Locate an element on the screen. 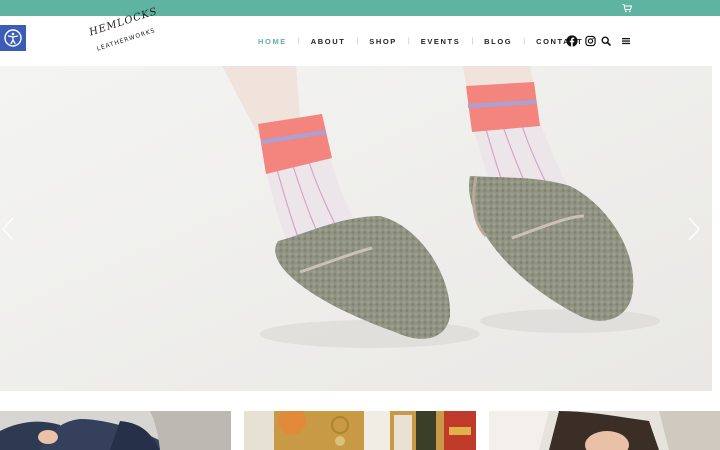  nav-item-home: HOME is located at coordinates (272, 41).